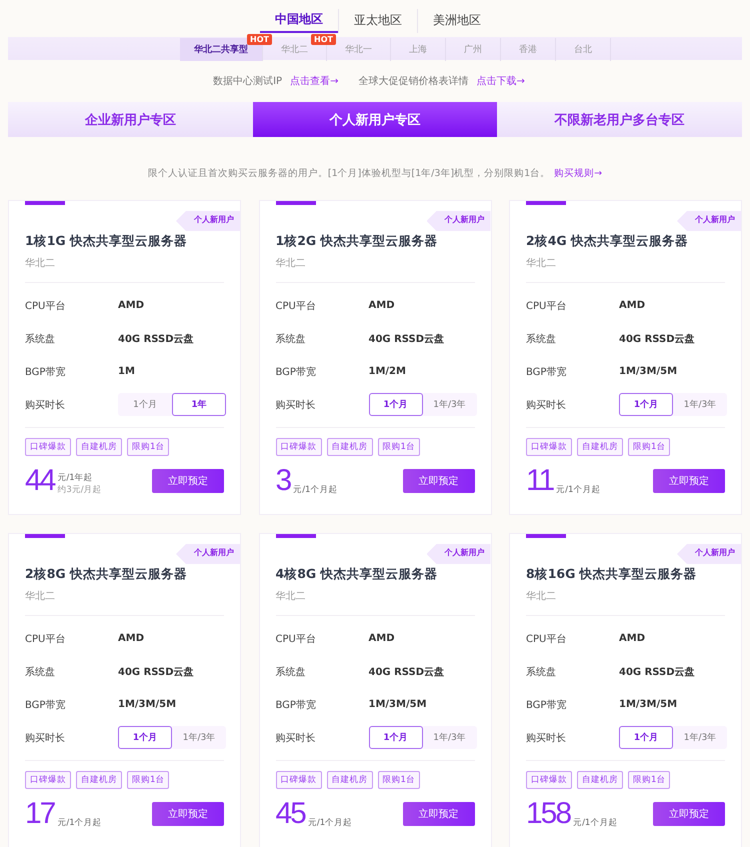  Describe the element at coordinates (540, 481) in the screenshot. I see `price-amount: 11` at that location.